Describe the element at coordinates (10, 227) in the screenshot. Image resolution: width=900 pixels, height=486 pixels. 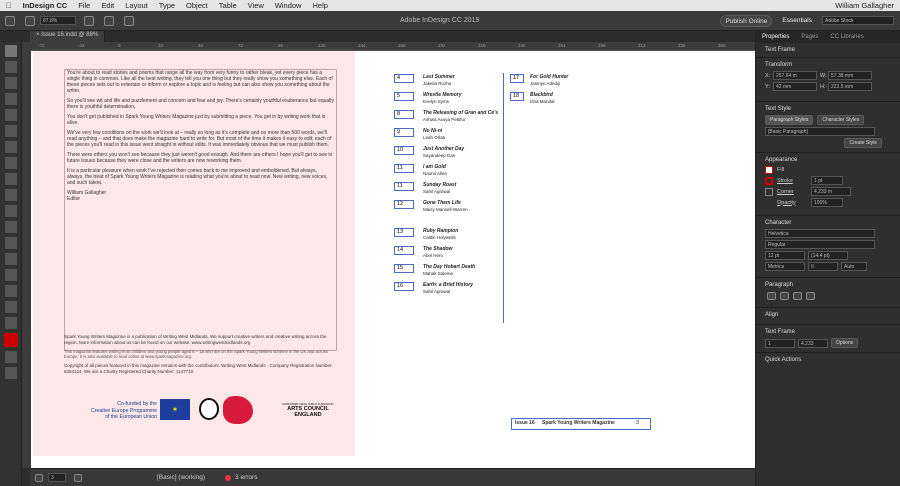
I see `scissors-tool-icon` at that location.